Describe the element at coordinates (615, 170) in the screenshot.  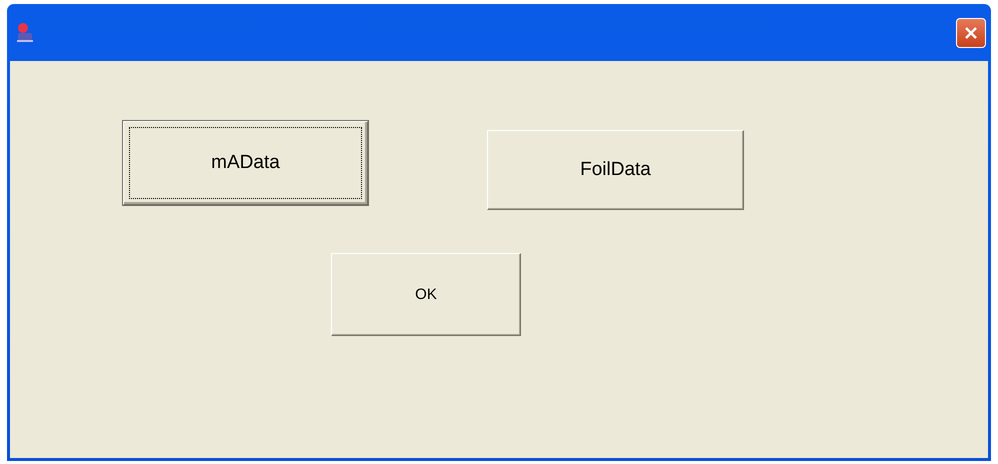
I see `data-button: FoilData` at that location.